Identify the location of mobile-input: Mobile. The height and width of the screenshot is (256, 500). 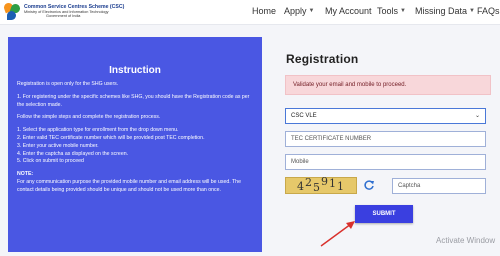
(385, 162).